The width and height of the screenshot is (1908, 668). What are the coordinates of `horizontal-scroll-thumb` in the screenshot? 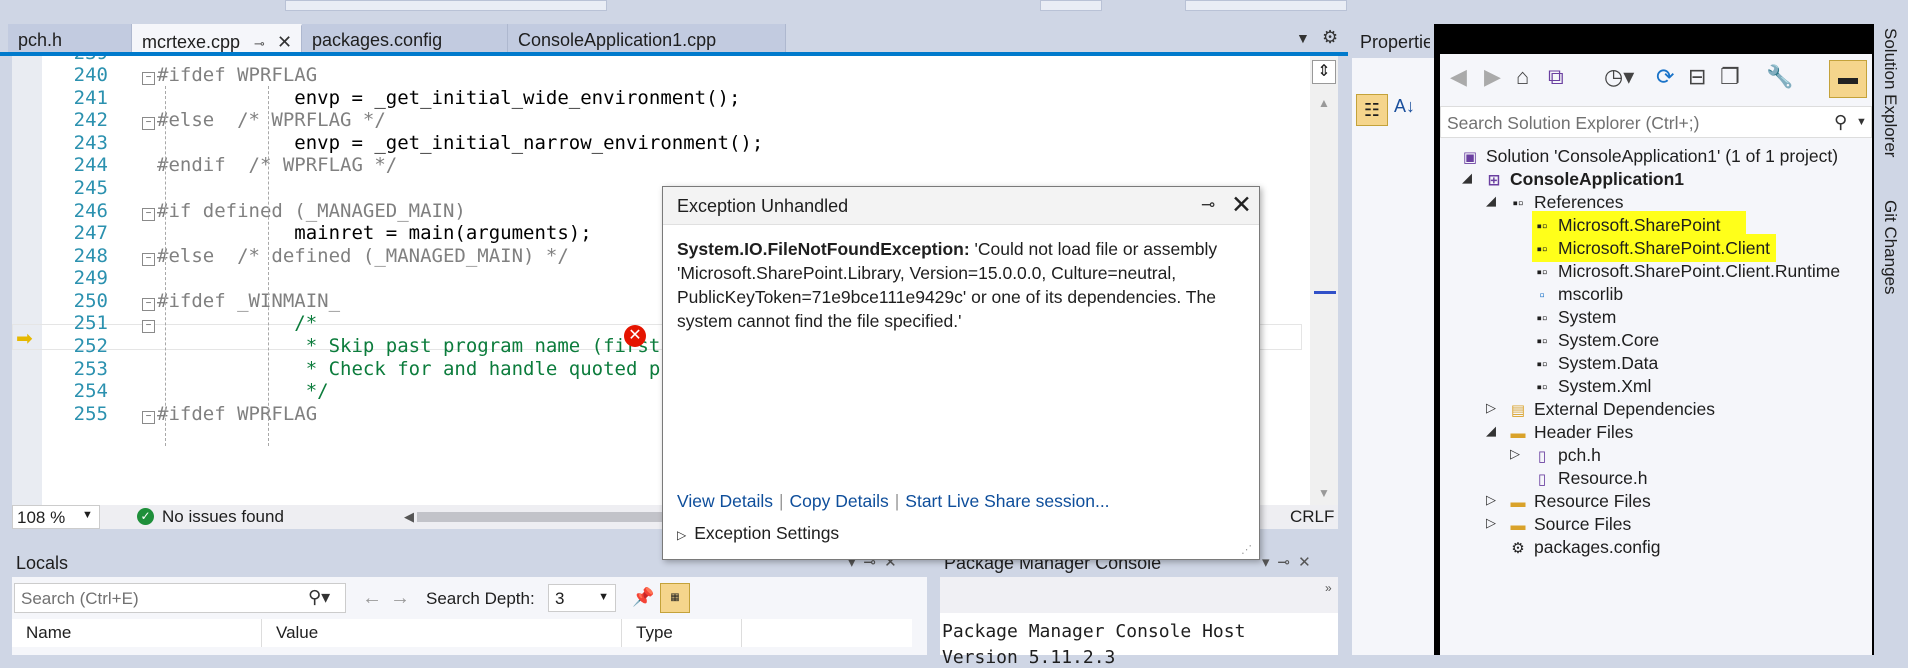 It's located at (542, 517).